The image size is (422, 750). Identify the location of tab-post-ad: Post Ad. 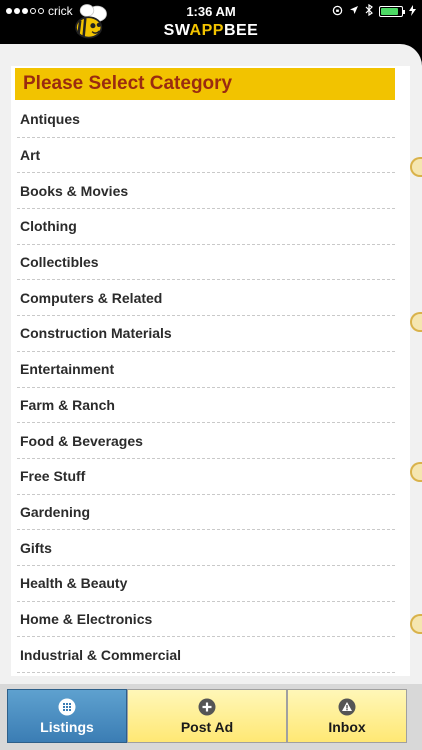
(207, 716).